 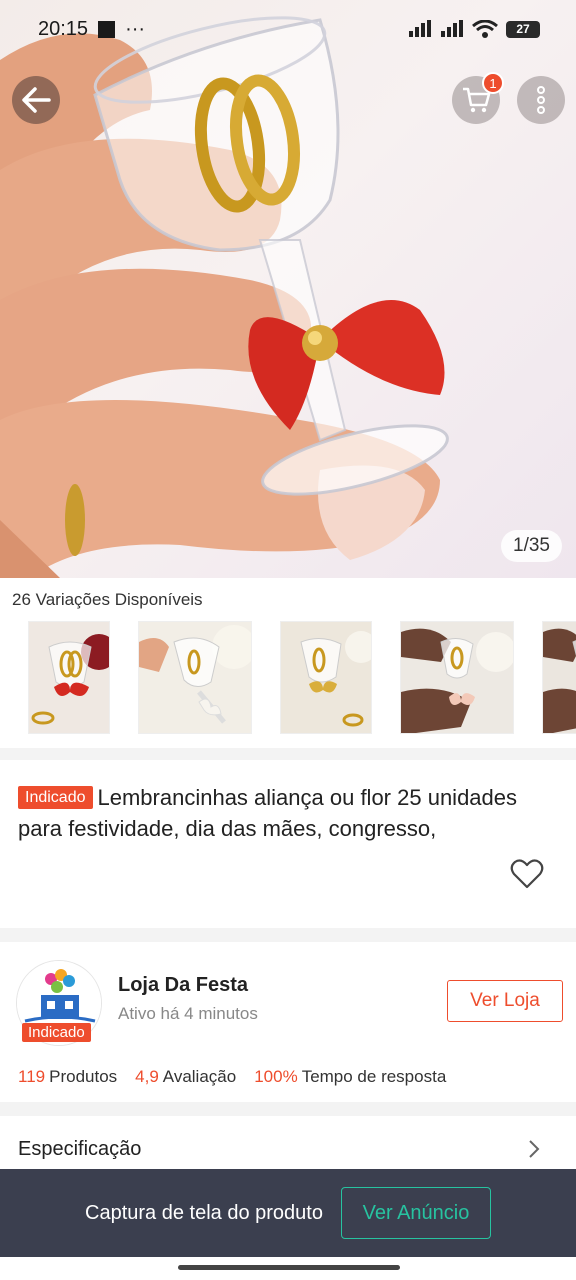 I want to click on variations-section: 26 Variações Disponíveis, so click(x=288, y=663).